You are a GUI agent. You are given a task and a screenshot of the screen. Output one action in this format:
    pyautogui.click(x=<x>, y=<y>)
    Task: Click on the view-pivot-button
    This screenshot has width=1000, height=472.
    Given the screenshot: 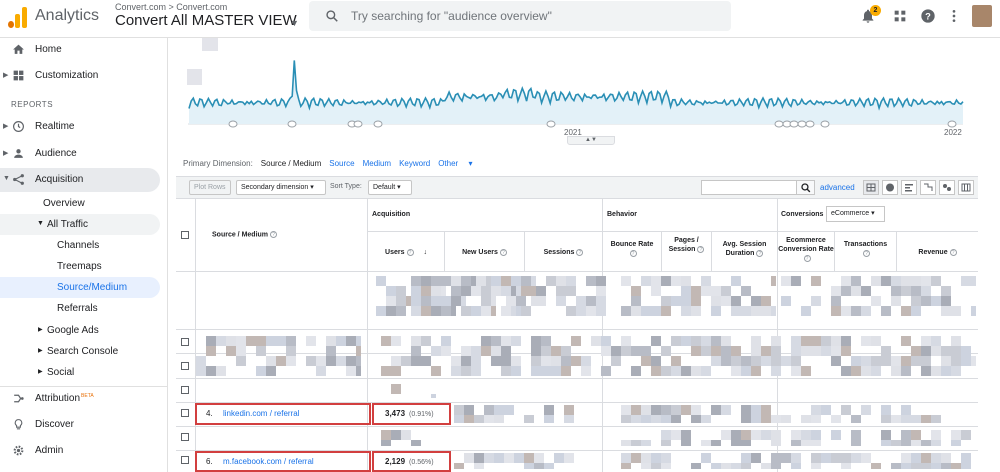 What is the action you would take?
    pyautogui.click(x=966, y=187)
    